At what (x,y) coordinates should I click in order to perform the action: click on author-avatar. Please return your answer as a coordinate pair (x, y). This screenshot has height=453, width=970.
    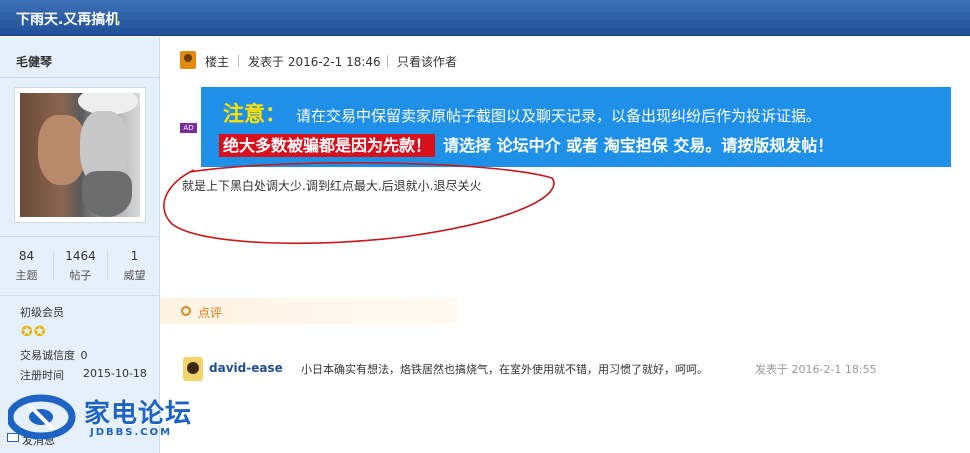
    Looking at the image, I should click on (80, 155).